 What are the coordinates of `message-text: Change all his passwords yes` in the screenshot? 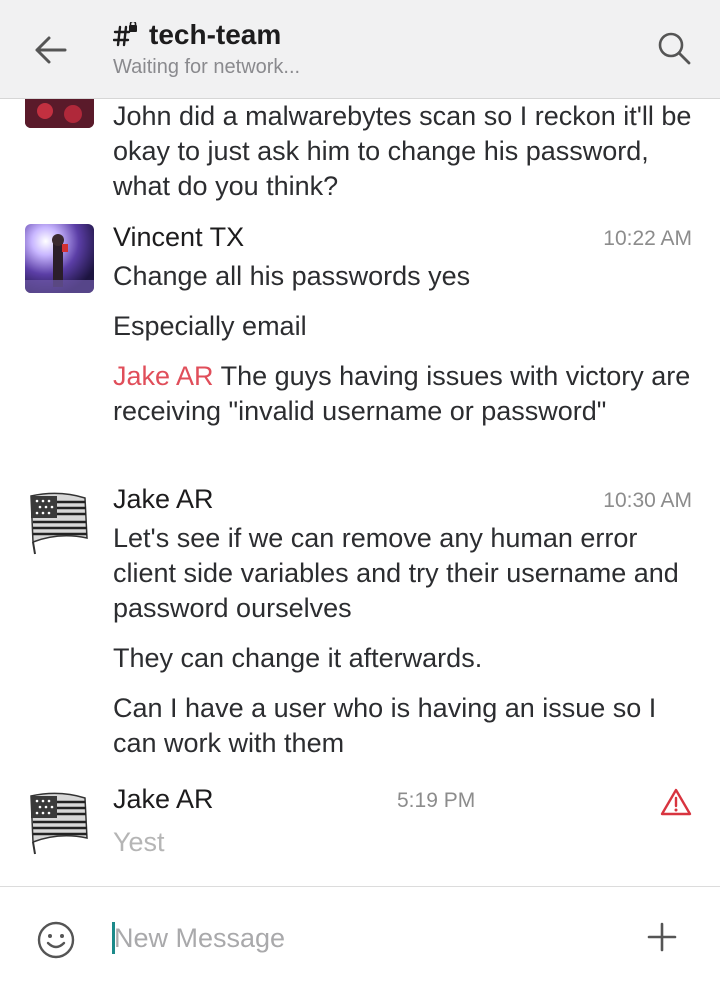 It's located at (292, 276).